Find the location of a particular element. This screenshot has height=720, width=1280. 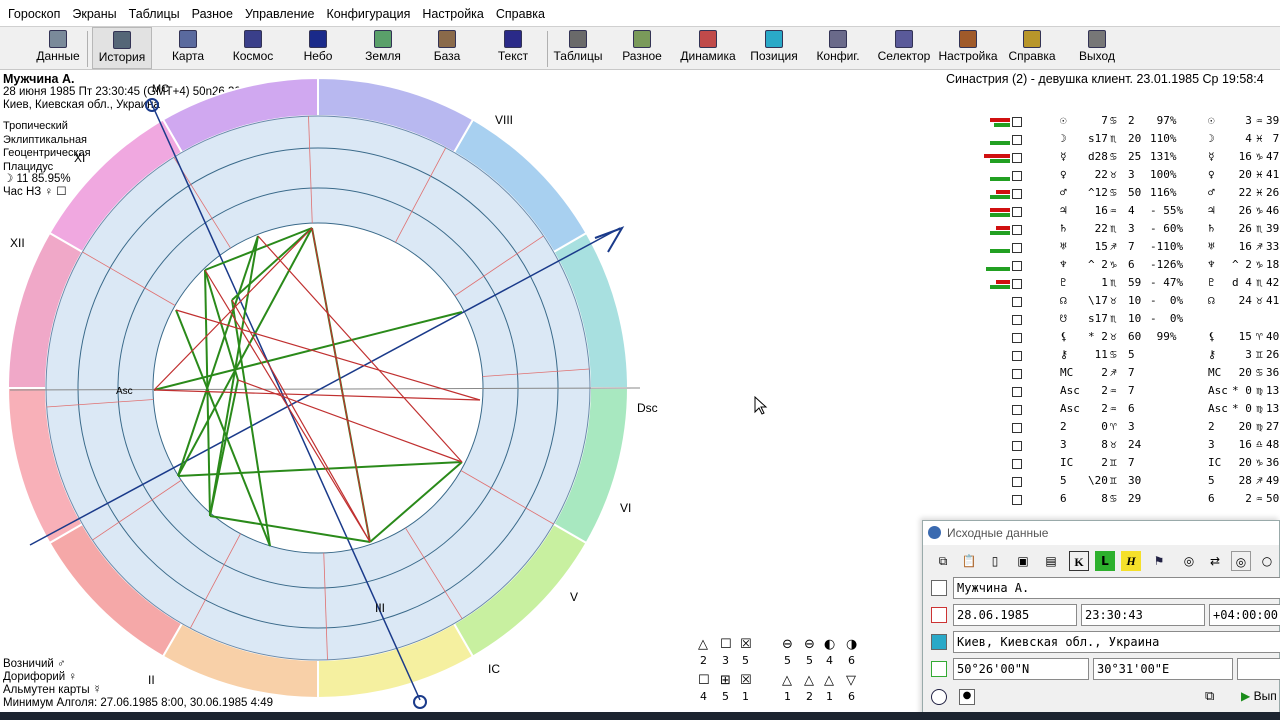

toolbar-button-4: Небо is located at coordinates (318, 48).